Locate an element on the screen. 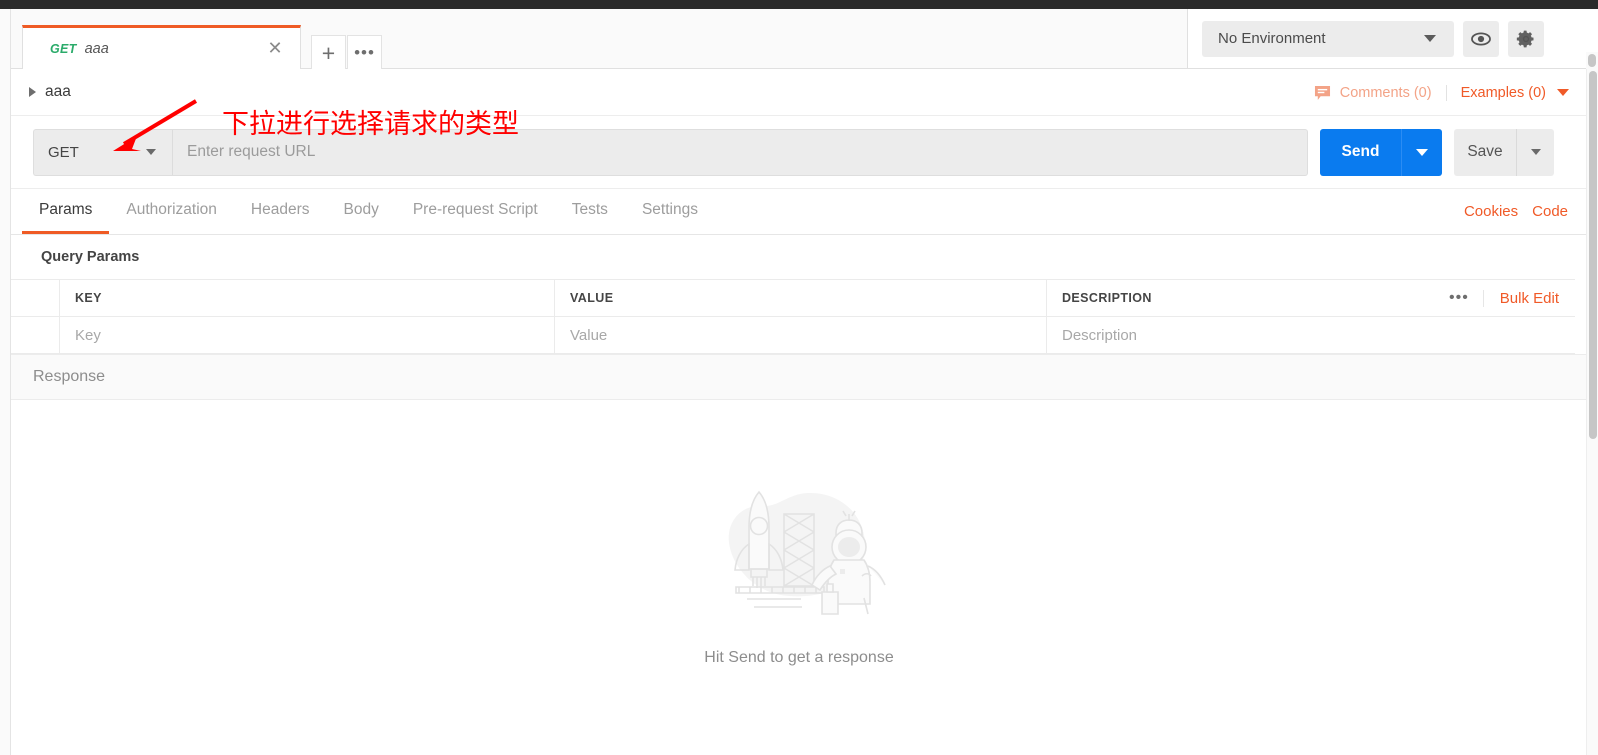 Image resolution: width=1598 pixels, height=755 pixels. tab-settings: Settings is located at coordinates (670, 211).